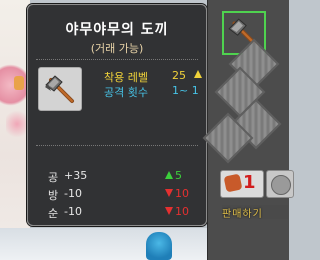 The width and height of the screenshot is (320, 260). What do you see at coordinates (117, 30) in the screenshot?
I see `item-name: 야무야무의 도끼` at bounding box center [117, 30].